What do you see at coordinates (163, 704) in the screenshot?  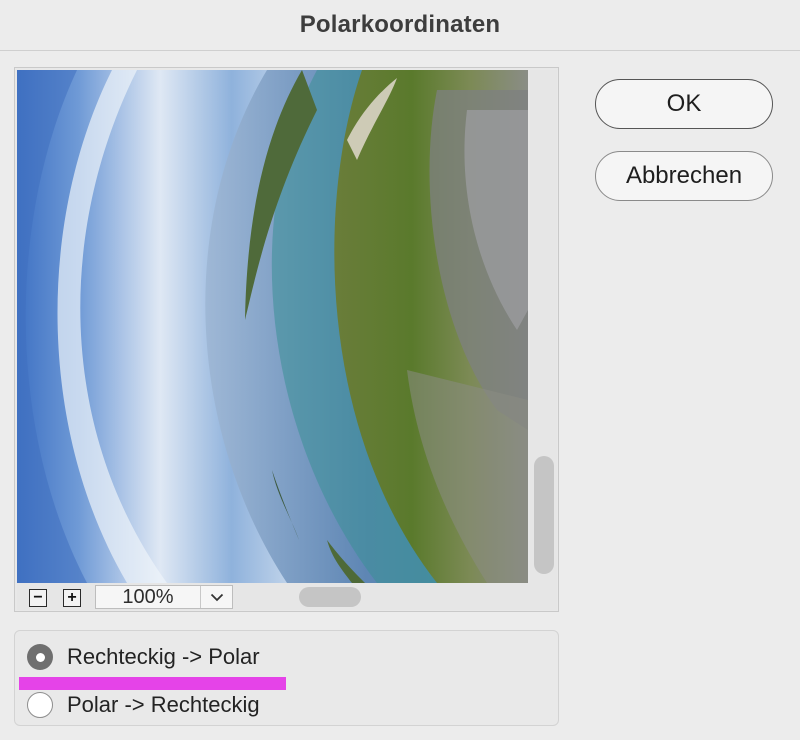 I see `option-label: Polar -> Rechteckig` at bounding box center [163, 704].